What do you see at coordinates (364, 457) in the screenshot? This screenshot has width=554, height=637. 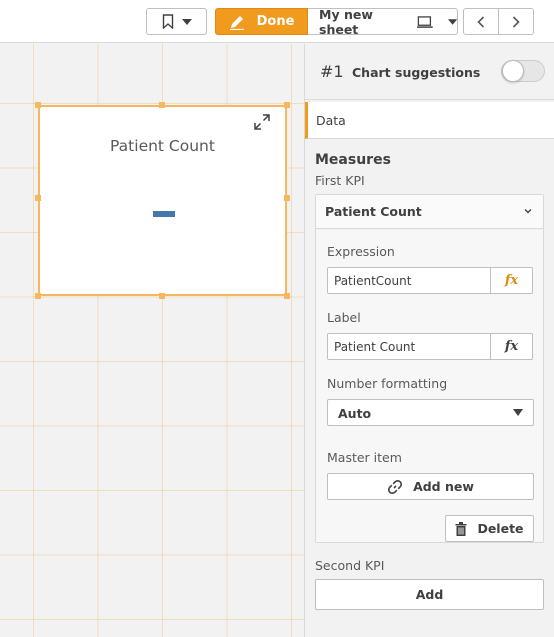 I see `master-item-label: Master item` at bounding box center [364, 457].